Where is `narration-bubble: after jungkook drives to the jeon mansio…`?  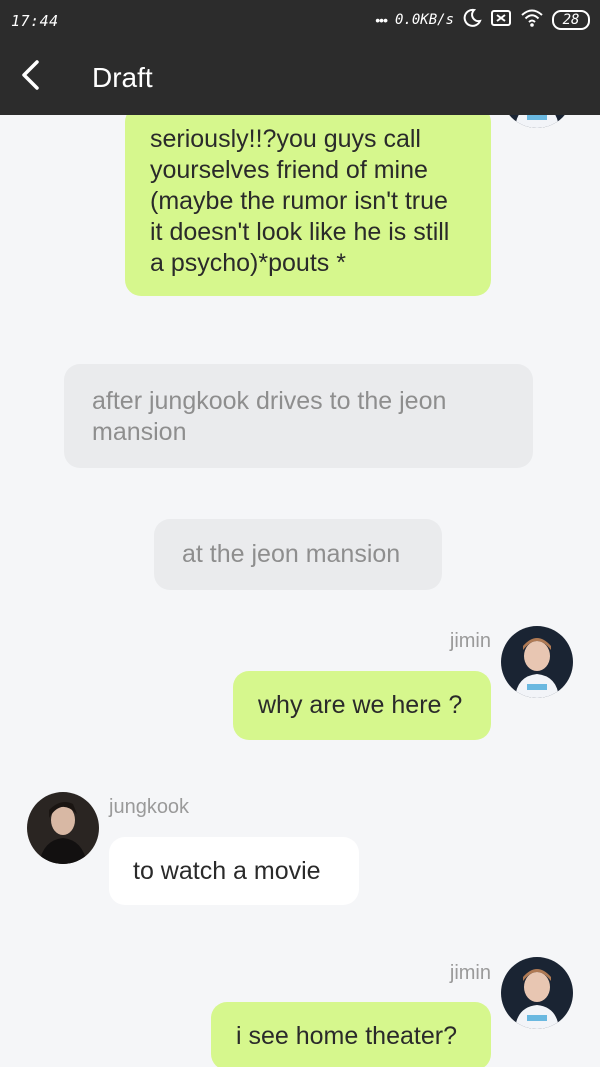
narration-bubble: after jungkook drives to the jeon mansio… is located at coordinates (298, 416).